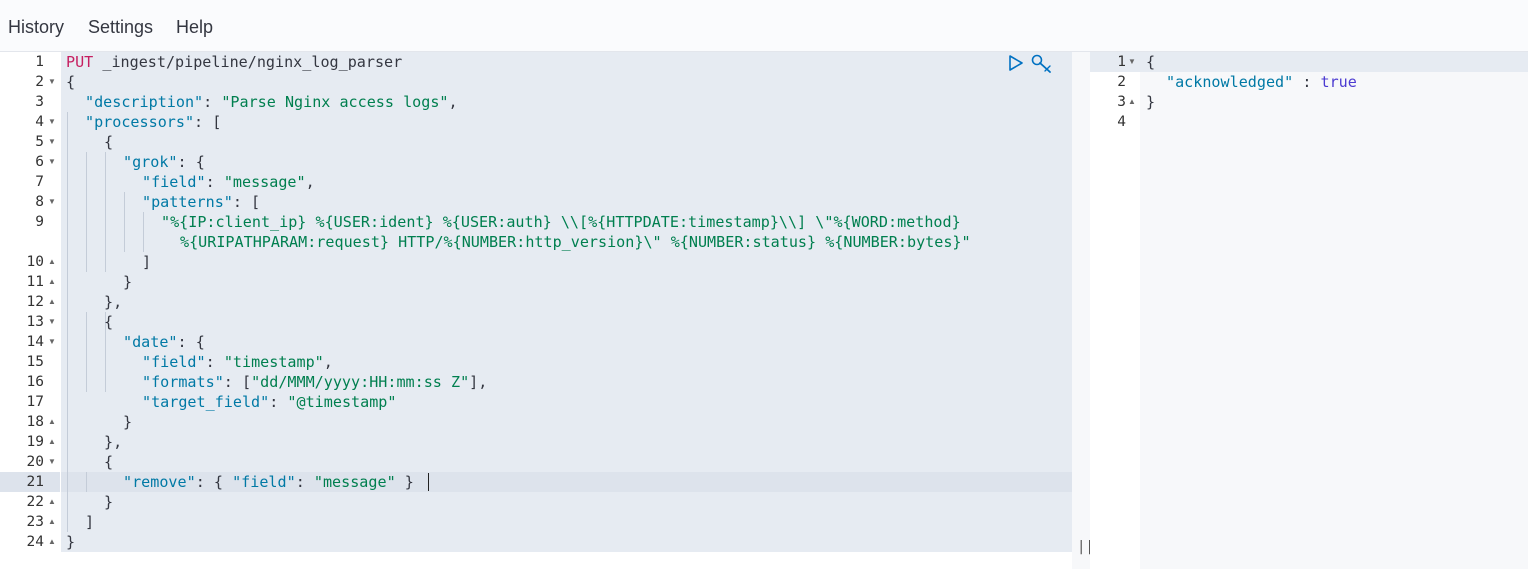 Image resolution: width=1528 pixels, height=569 pixels. I want to click on top-menu-bar: History Settings Help, so click(764, 26).